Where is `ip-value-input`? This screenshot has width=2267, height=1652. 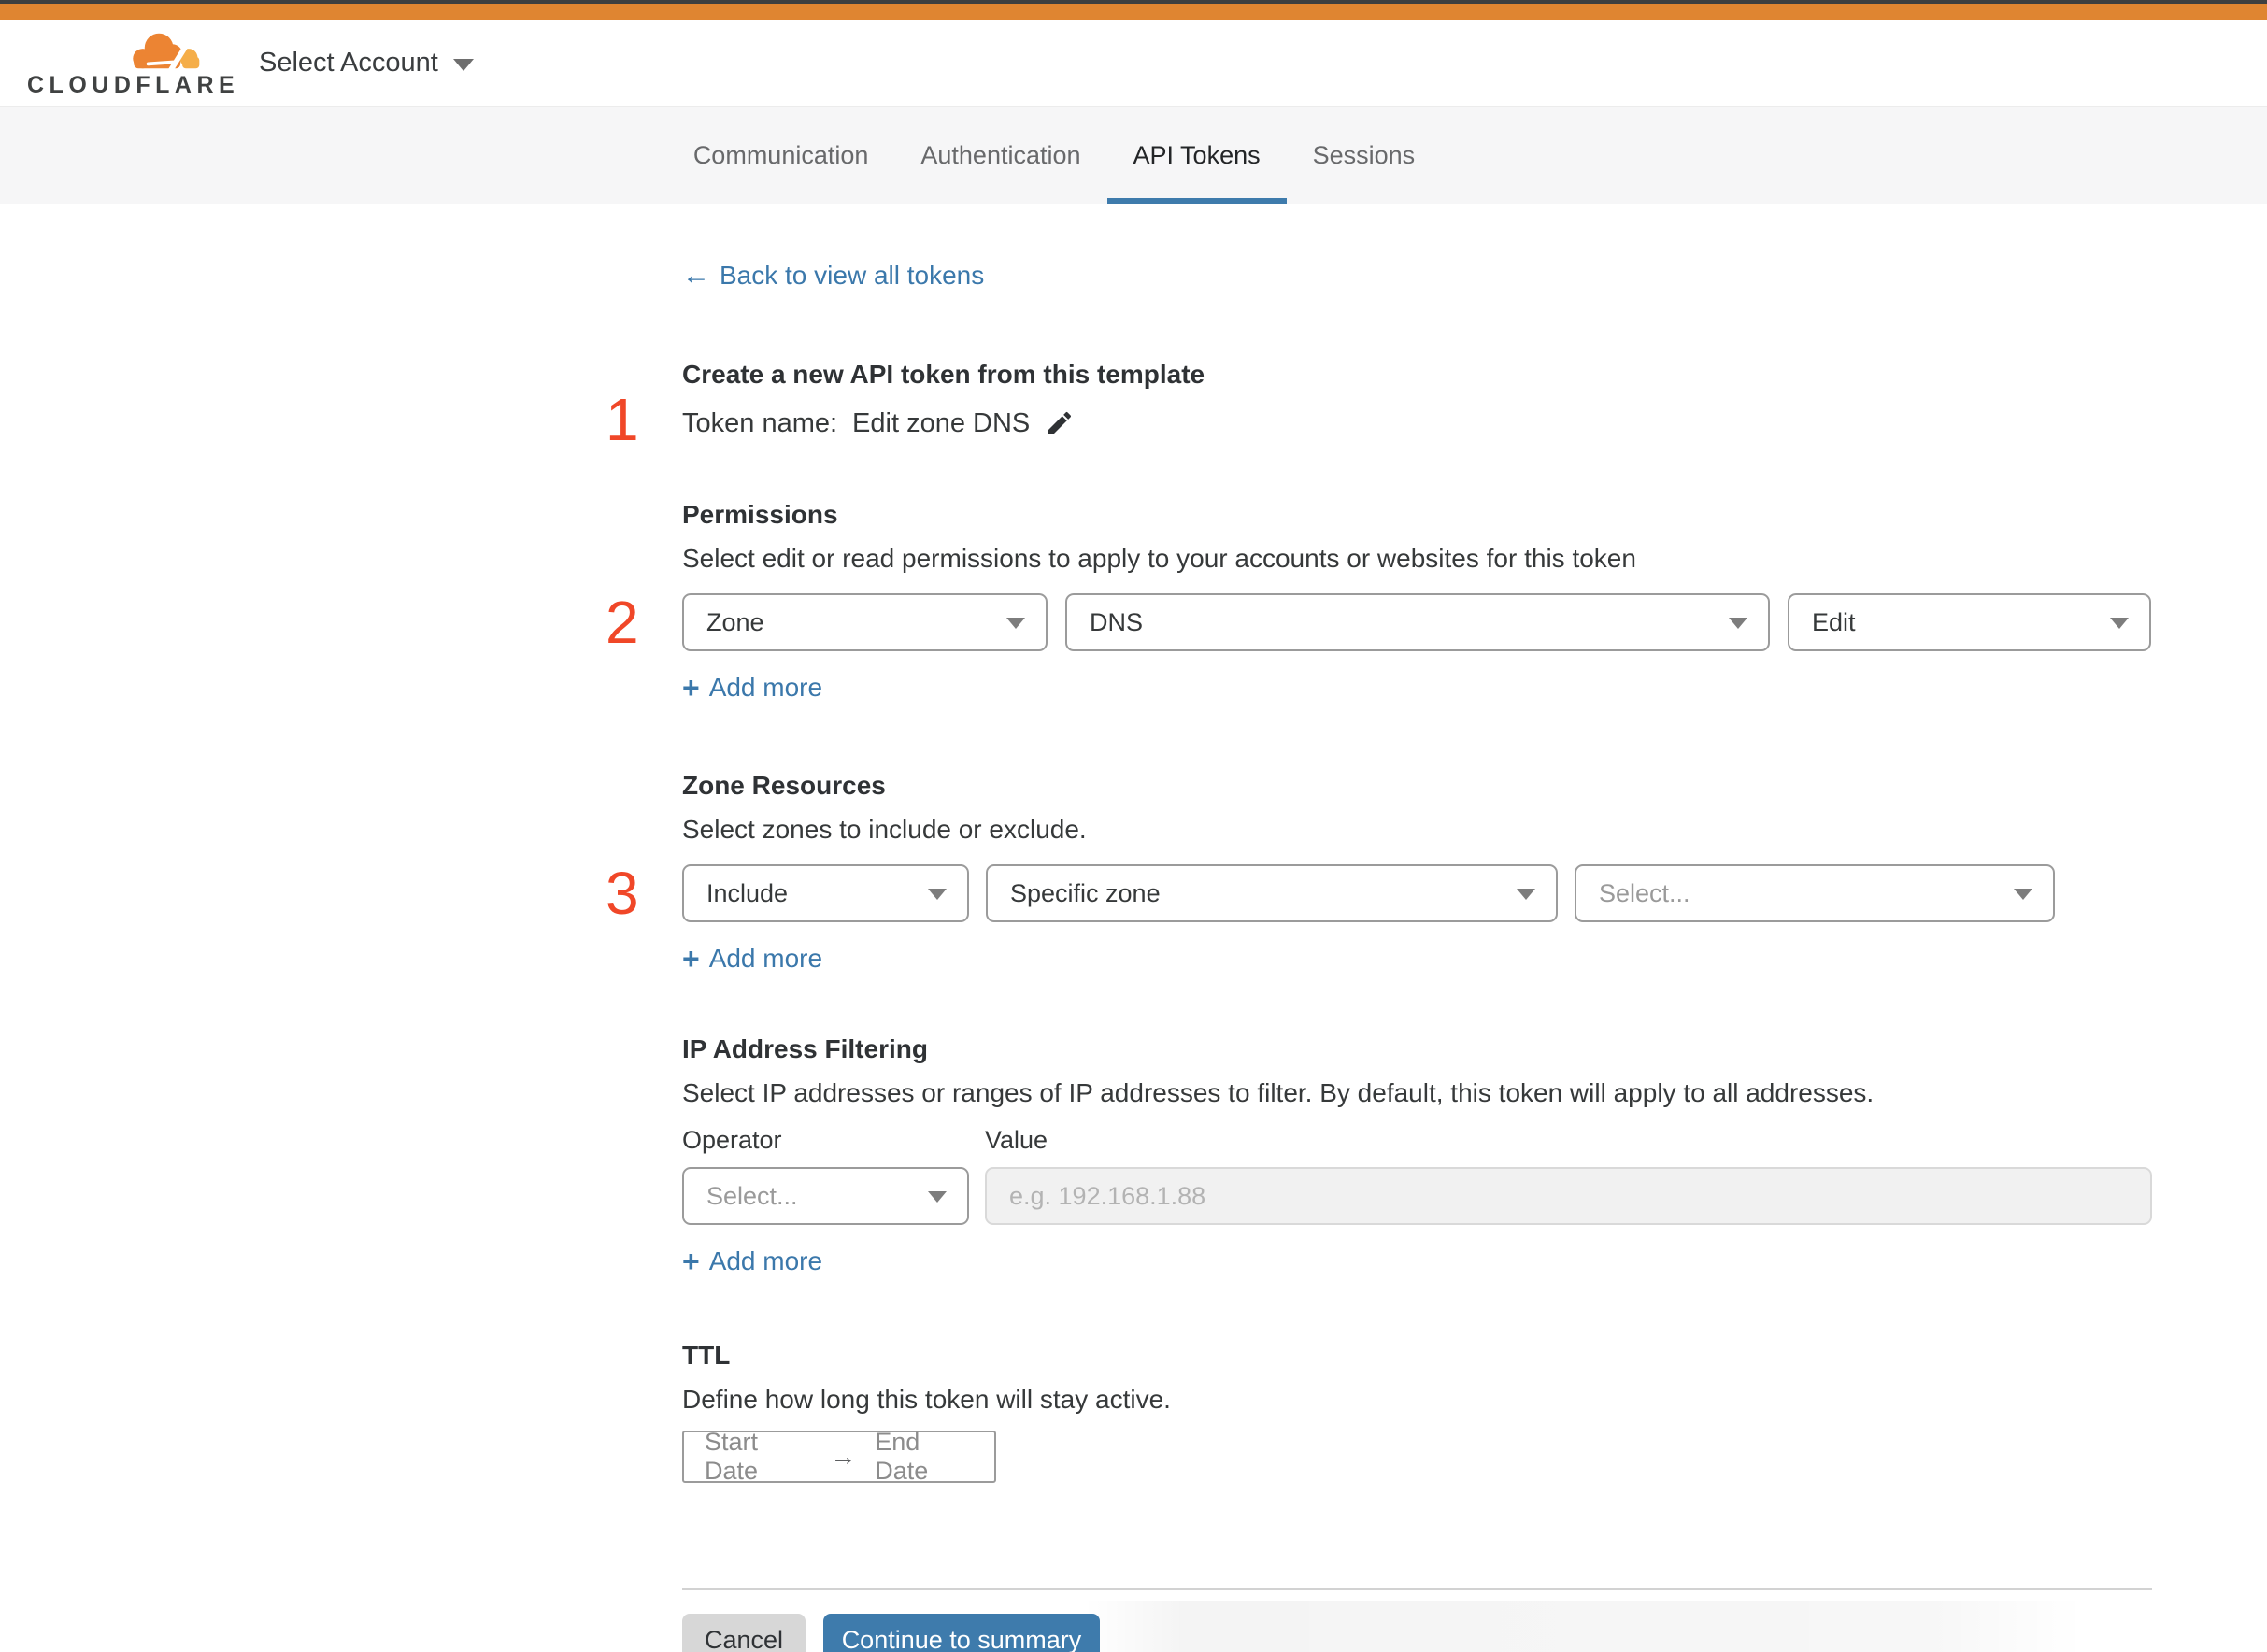 ip-value-input is located at coordinates (1569, 1196).